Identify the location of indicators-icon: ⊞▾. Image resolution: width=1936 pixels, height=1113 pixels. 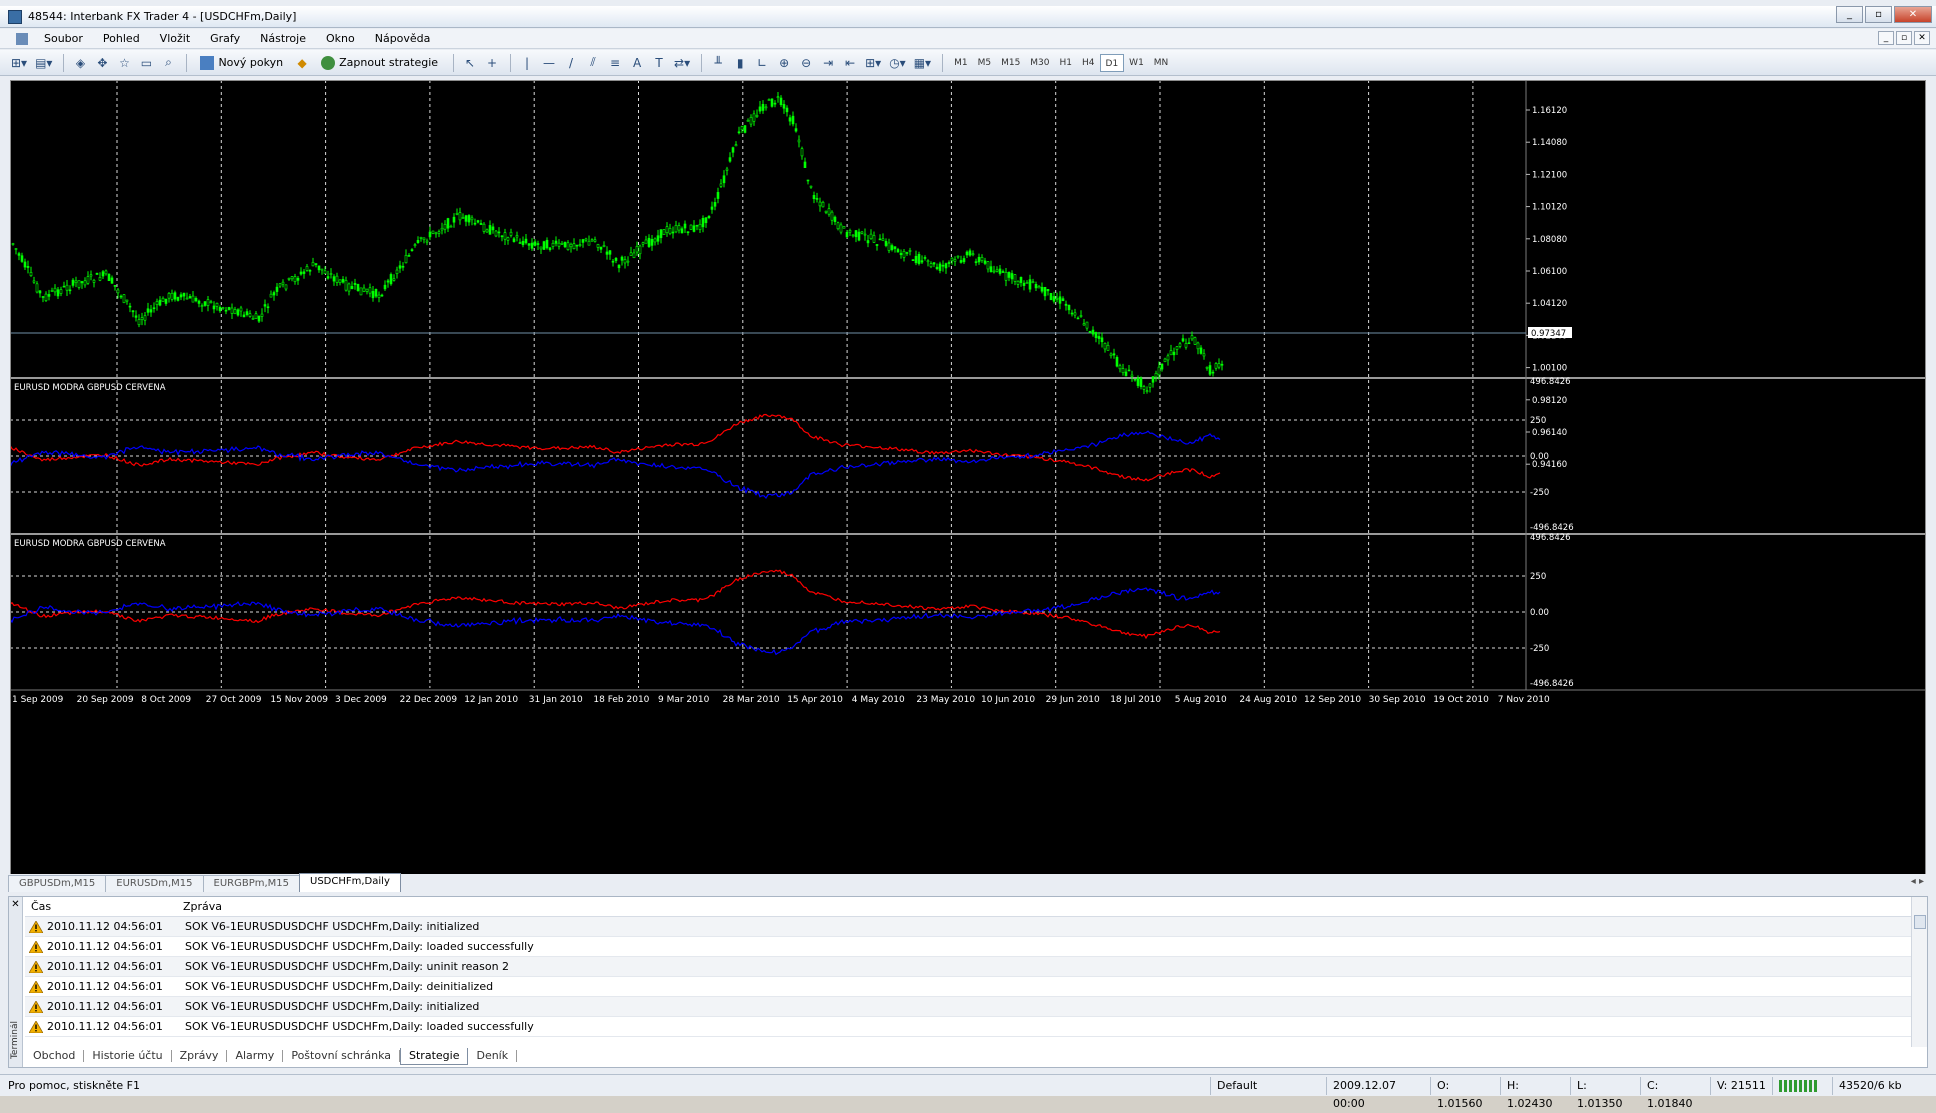
(873, 63).